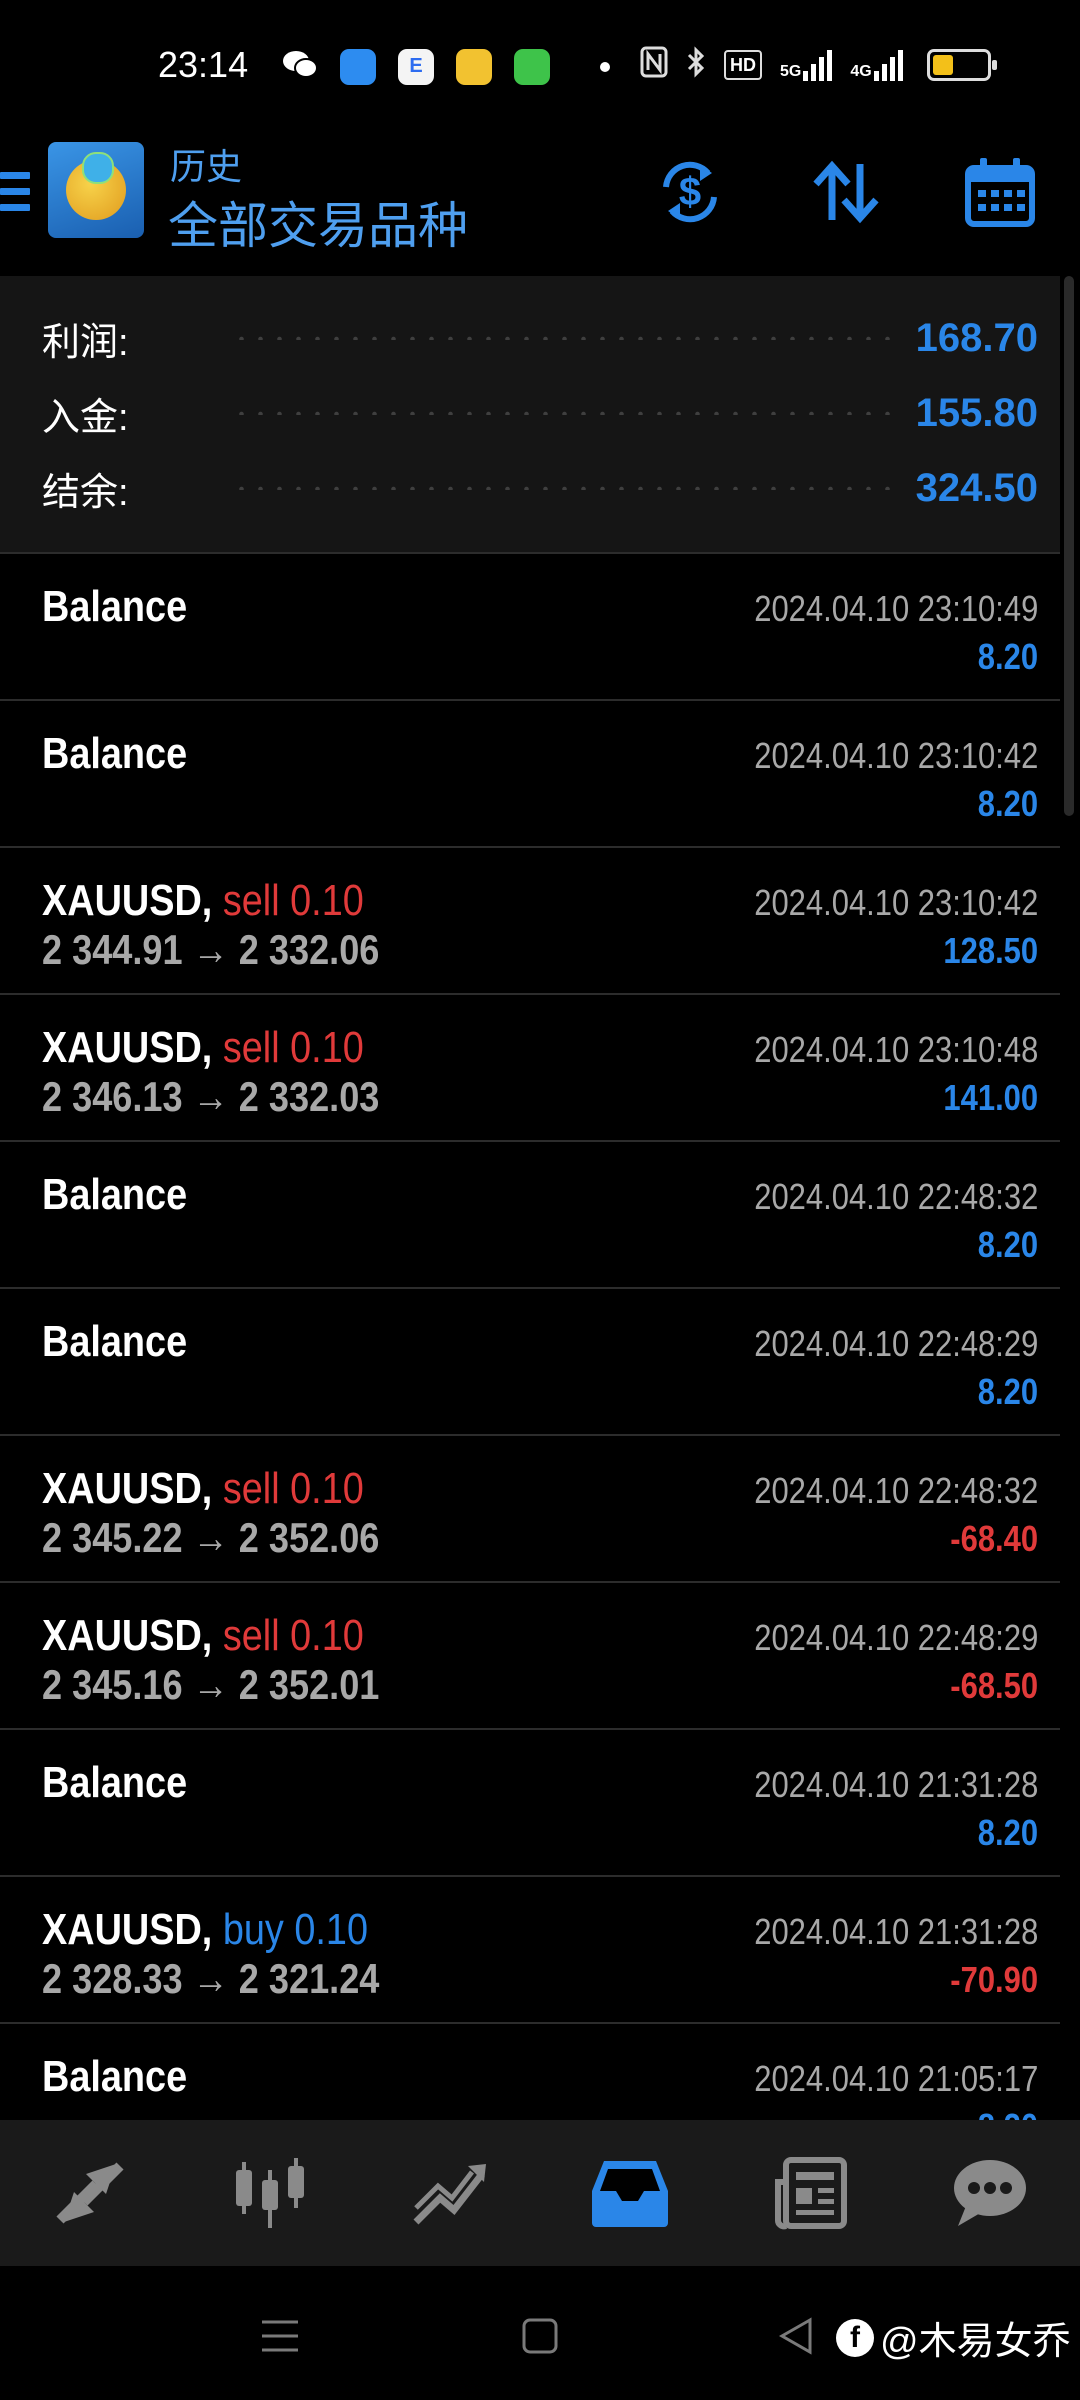 The height and width of the screenshot is (2400, 1080). Describe the element at coordinates (530, 773) in the screenshot. I see `deal-row: Balance 2024.04.10 23:10:42 8.20` at that location.